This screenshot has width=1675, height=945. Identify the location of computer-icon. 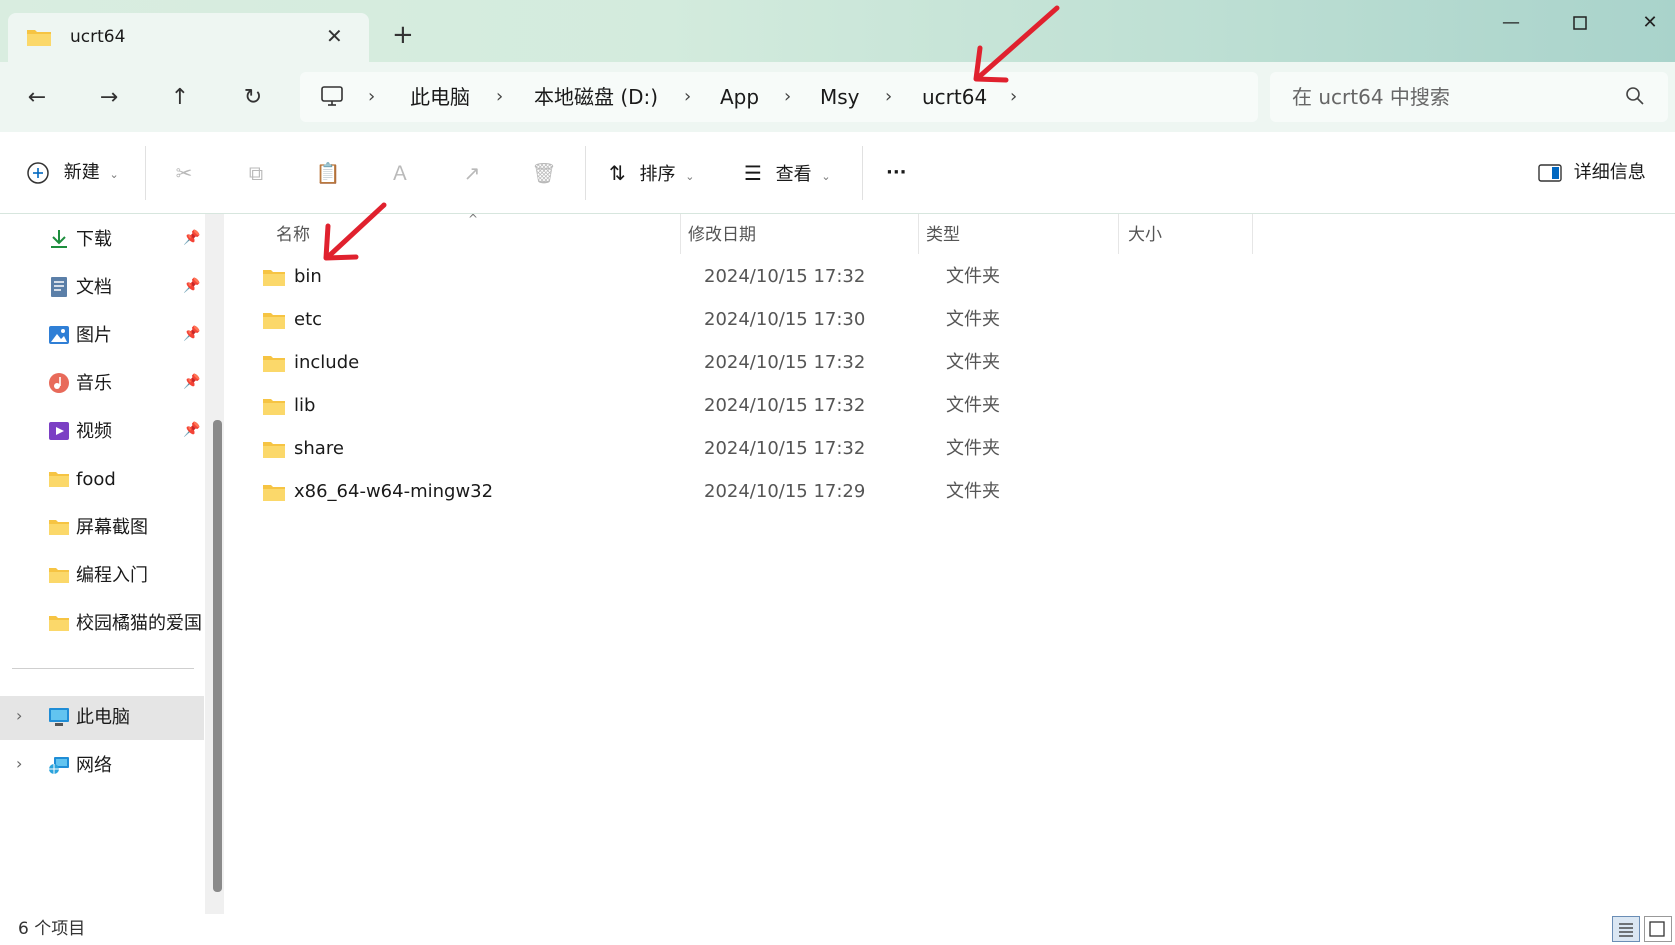
(332, 96).